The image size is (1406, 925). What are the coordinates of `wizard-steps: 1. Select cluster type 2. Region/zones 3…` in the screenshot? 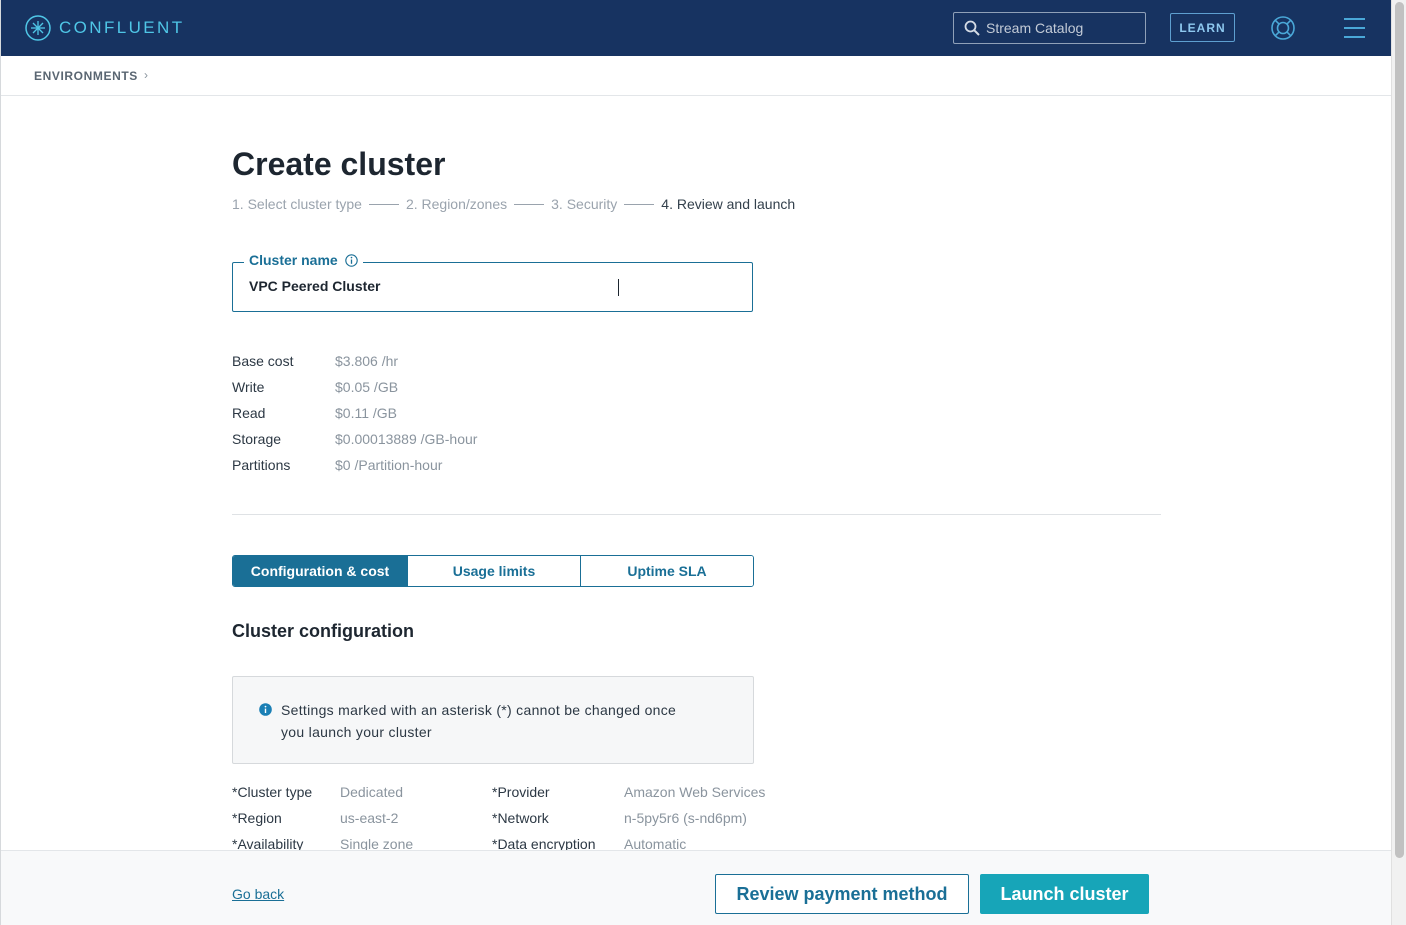 It's located at (513, 204).